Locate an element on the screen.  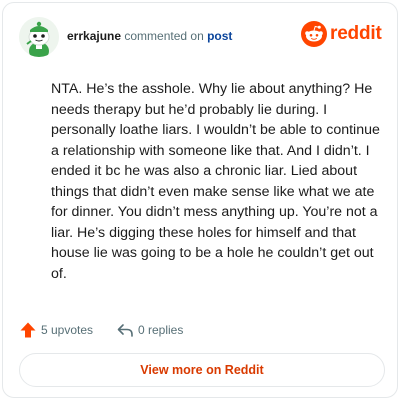
comment-header: errkajune commented on post reddit is located at coordinates (200, 37).